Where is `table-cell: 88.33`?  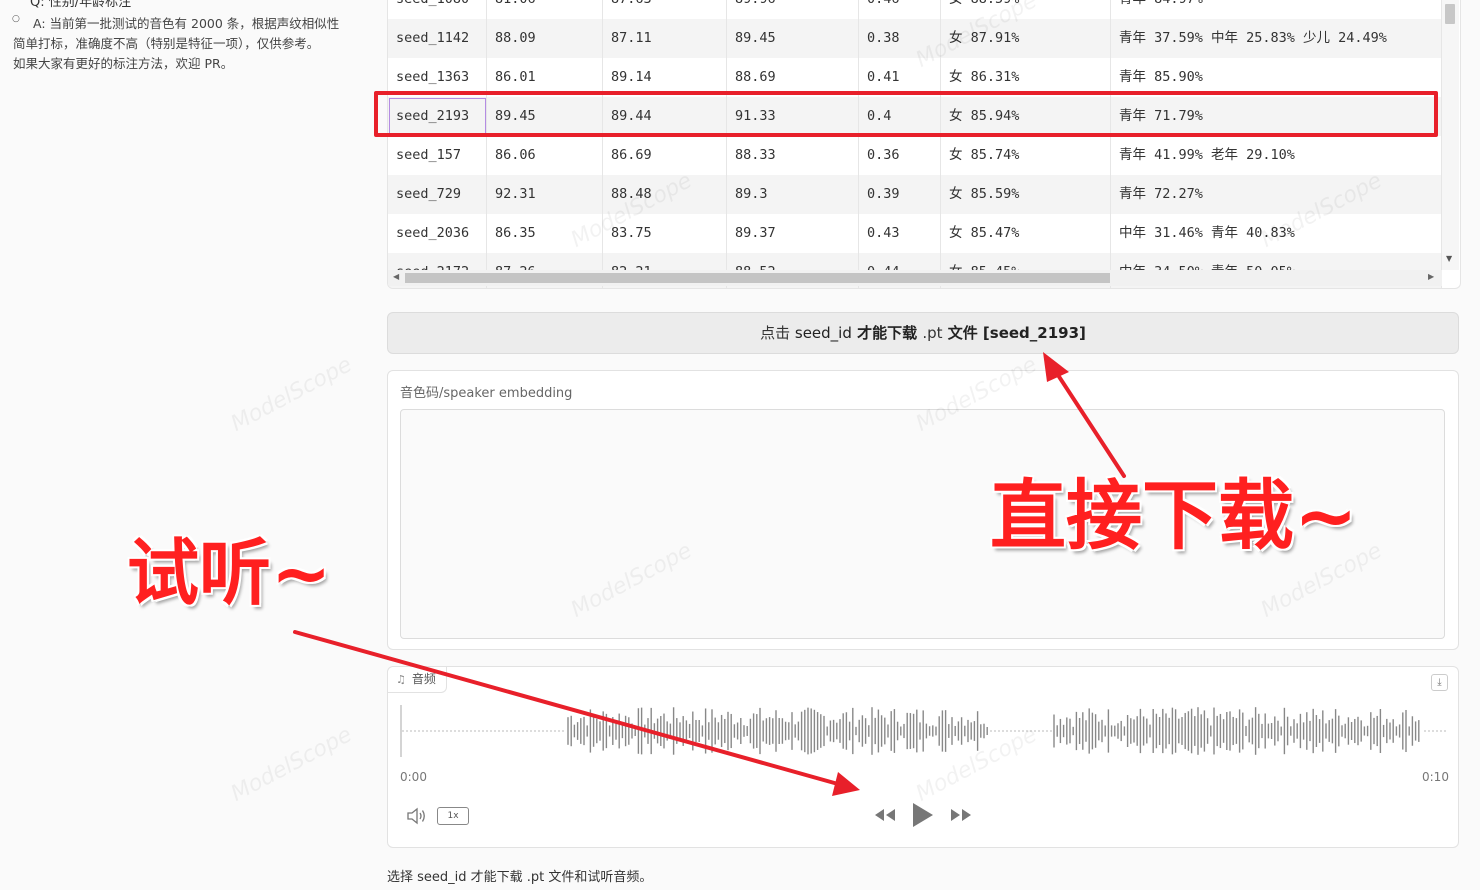 table-cell: 88.33 is located at coordinates (793, 155).